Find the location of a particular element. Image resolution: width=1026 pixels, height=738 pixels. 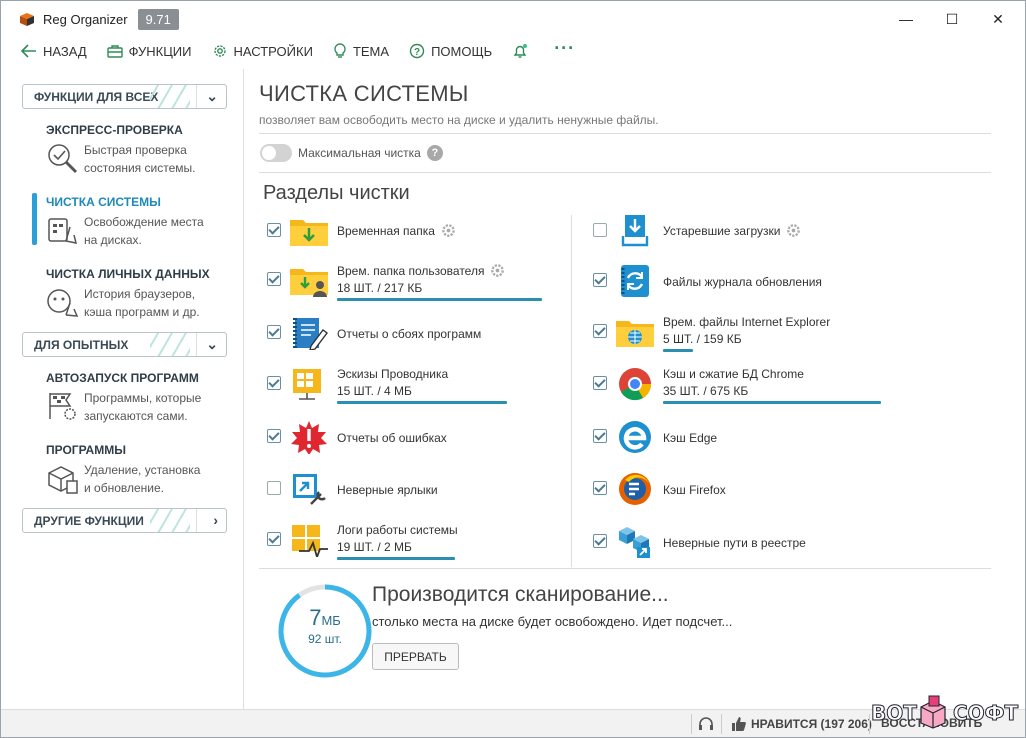

clean-item-name: Врем. файлы Internet Explorer is located at coordinates (747, 322).